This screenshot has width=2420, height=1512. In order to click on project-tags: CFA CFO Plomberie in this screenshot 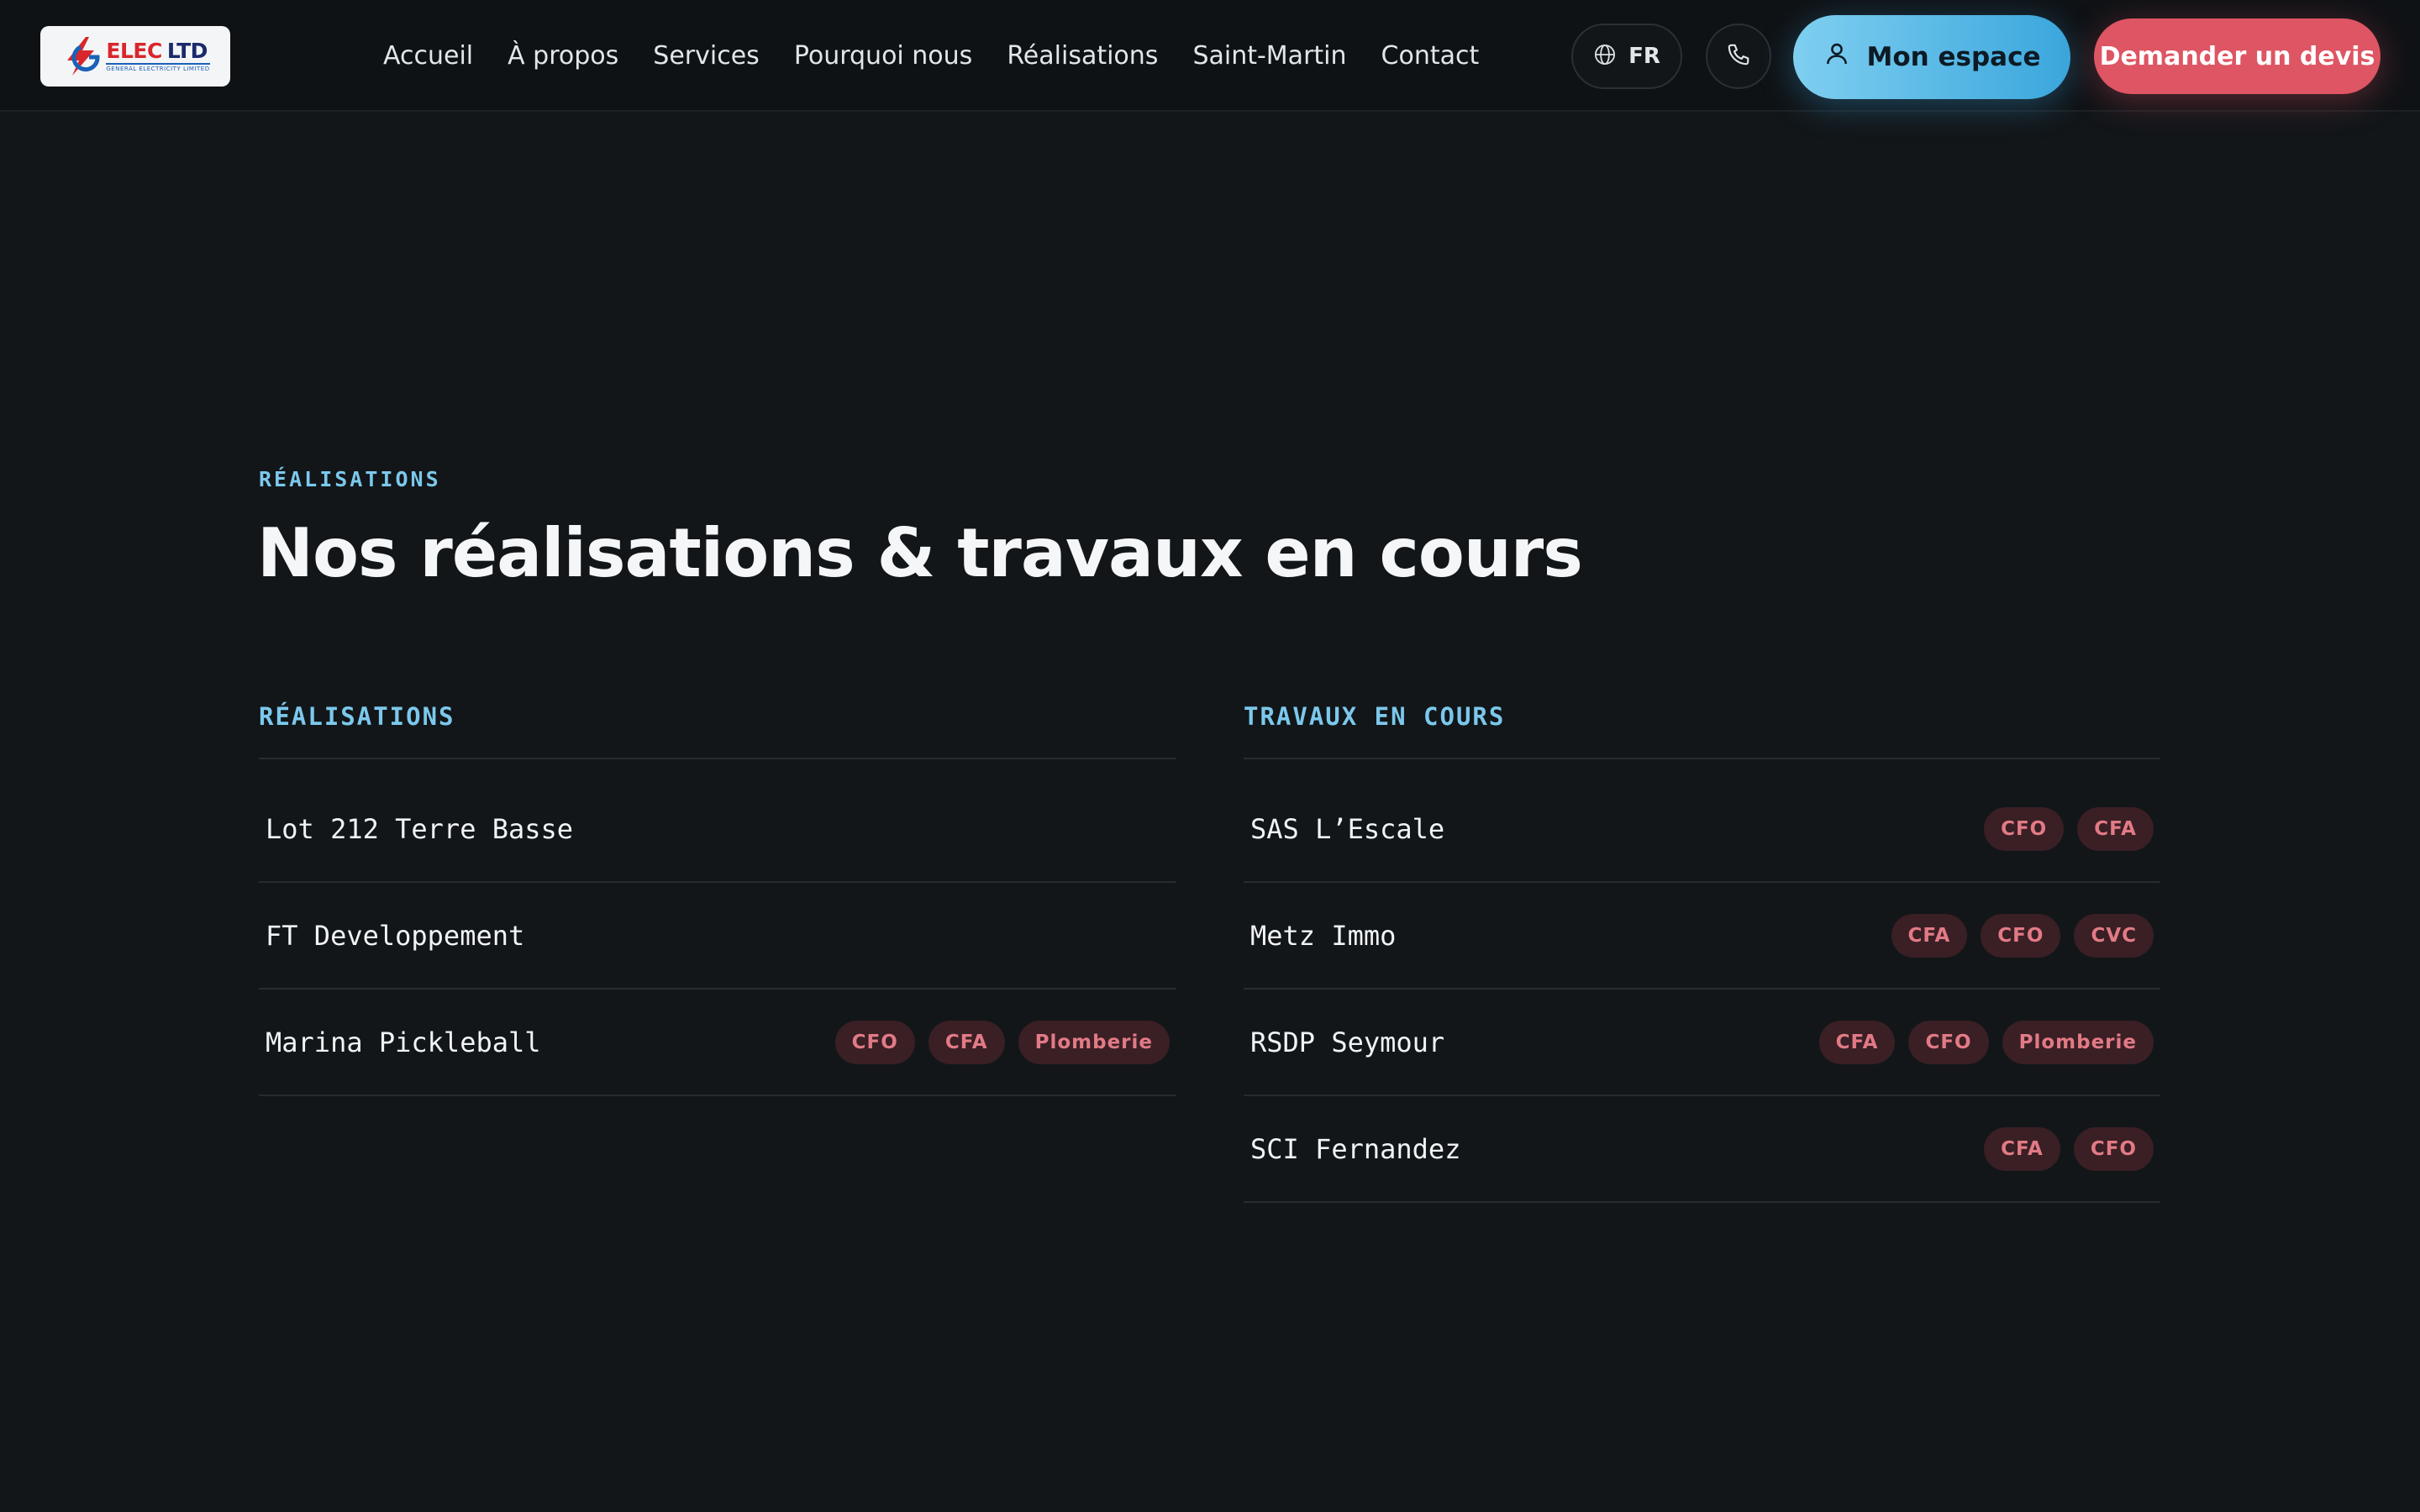, I will do `click(1986, 1042)`.